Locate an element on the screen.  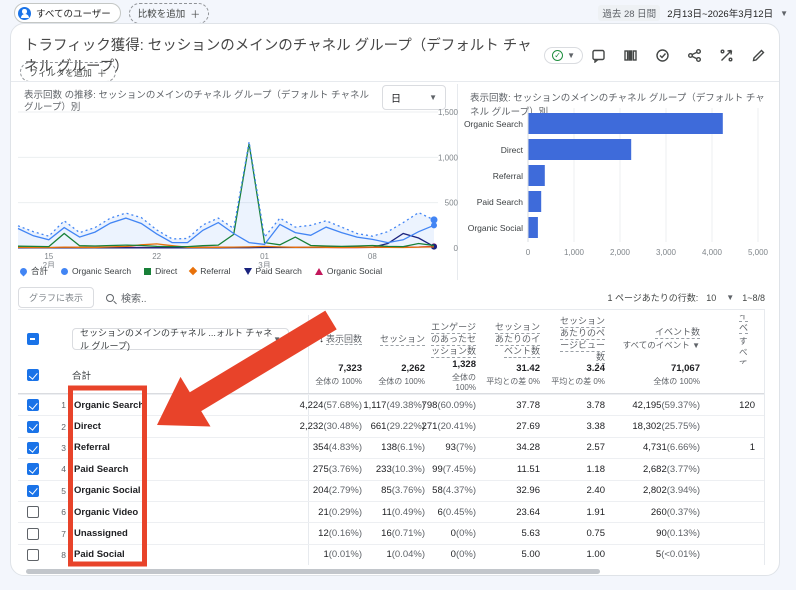
legend-item: Direct is located at coordinates (160, 271).